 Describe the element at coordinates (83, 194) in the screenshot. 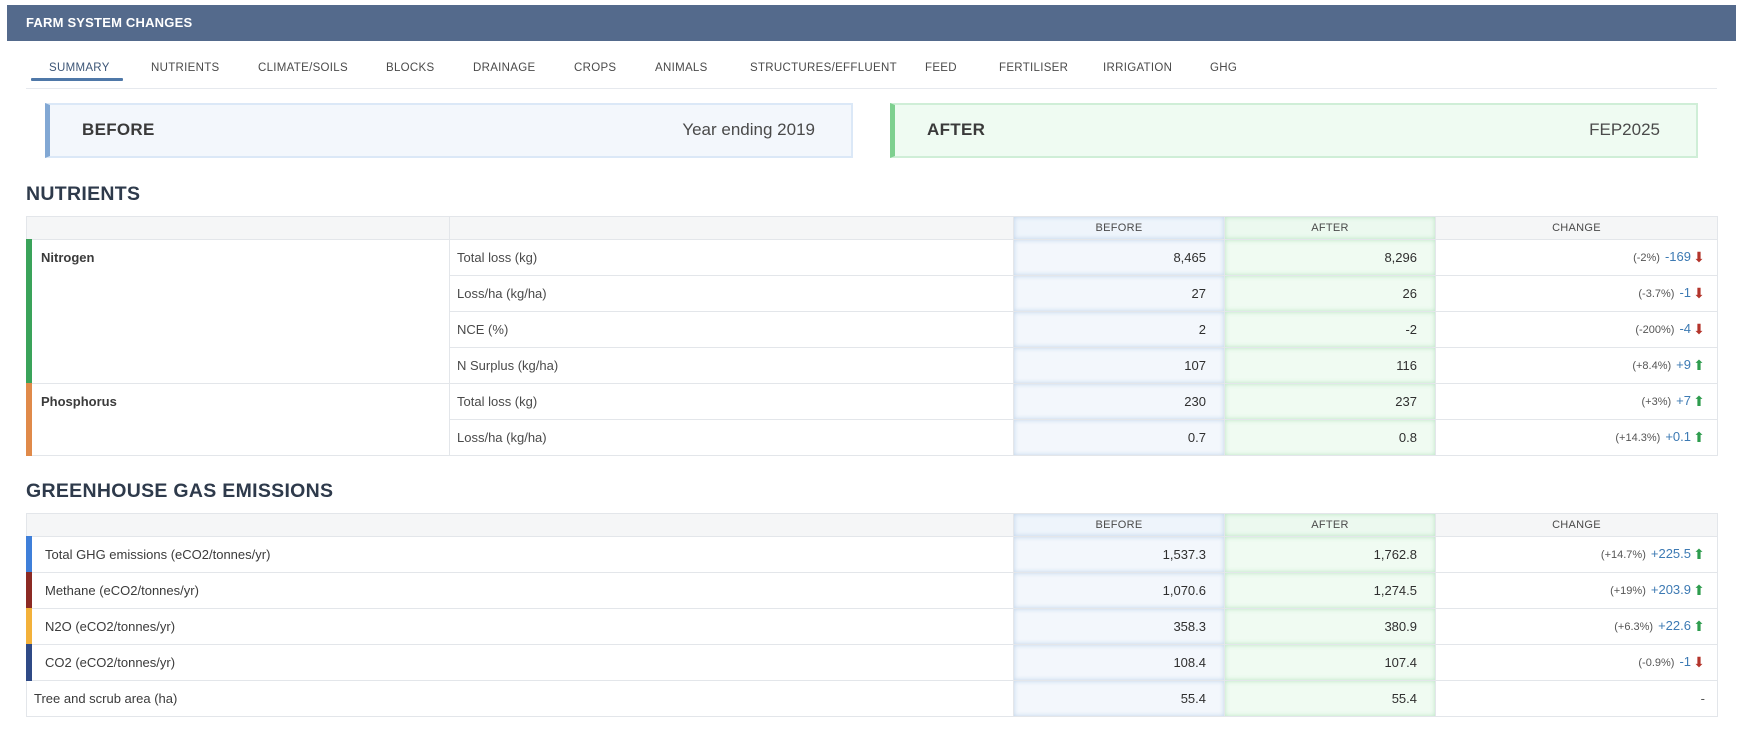

I see `nutrients-section-title: NUTRIENTS` at that location.